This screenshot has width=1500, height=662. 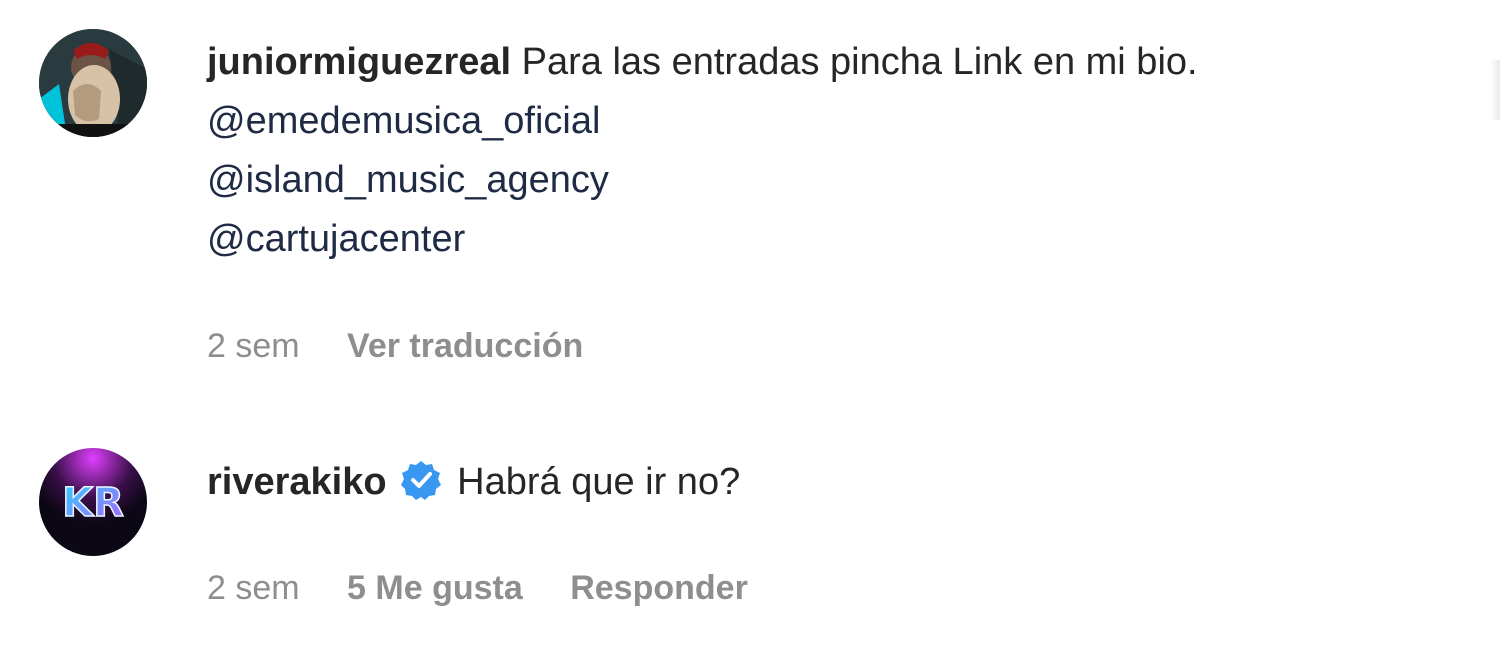 What do you see at coordinates (808, 180) in the screenshot?
I see `mention-link: @island_music_agency` at bounding box center [808, 180].